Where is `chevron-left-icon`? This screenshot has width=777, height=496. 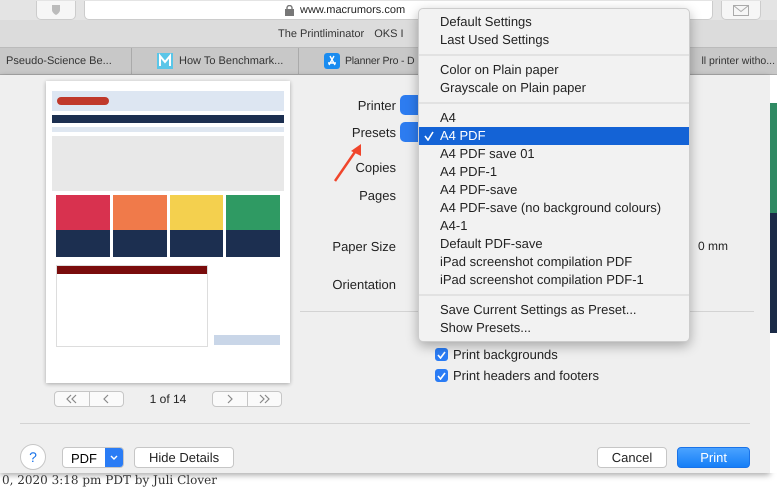
chevron-left-icon is located at coordinates (106, 399).